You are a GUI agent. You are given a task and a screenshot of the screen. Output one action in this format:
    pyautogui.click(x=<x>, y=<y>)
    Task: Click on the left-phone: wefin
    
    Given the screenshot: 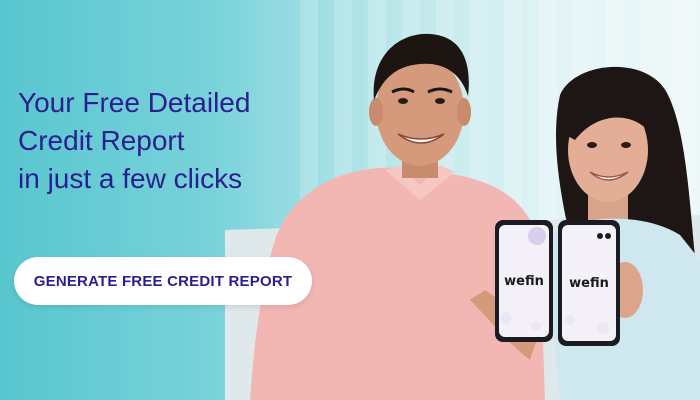 What is the action you would take?
    pyautogui.click(x=524, y=281)
    